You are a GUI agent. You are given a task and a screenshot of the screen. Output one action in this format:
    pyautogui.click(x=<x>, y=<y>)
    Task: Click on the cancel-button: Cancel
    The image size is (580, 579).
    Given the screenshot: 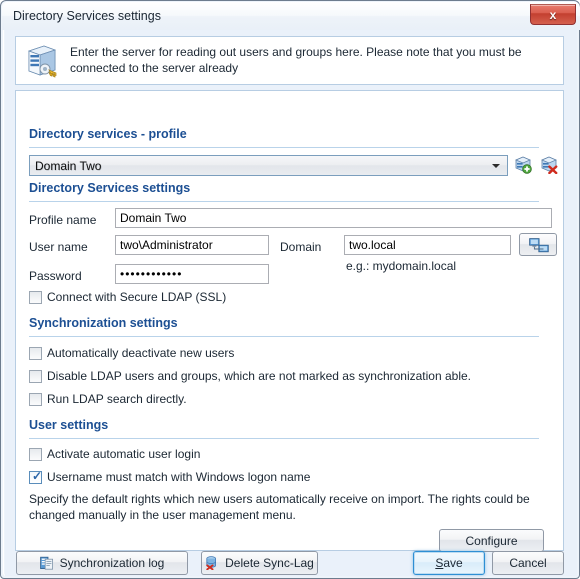 What is the action you would take?
    pyautogui.click(x=528, y=563)
    